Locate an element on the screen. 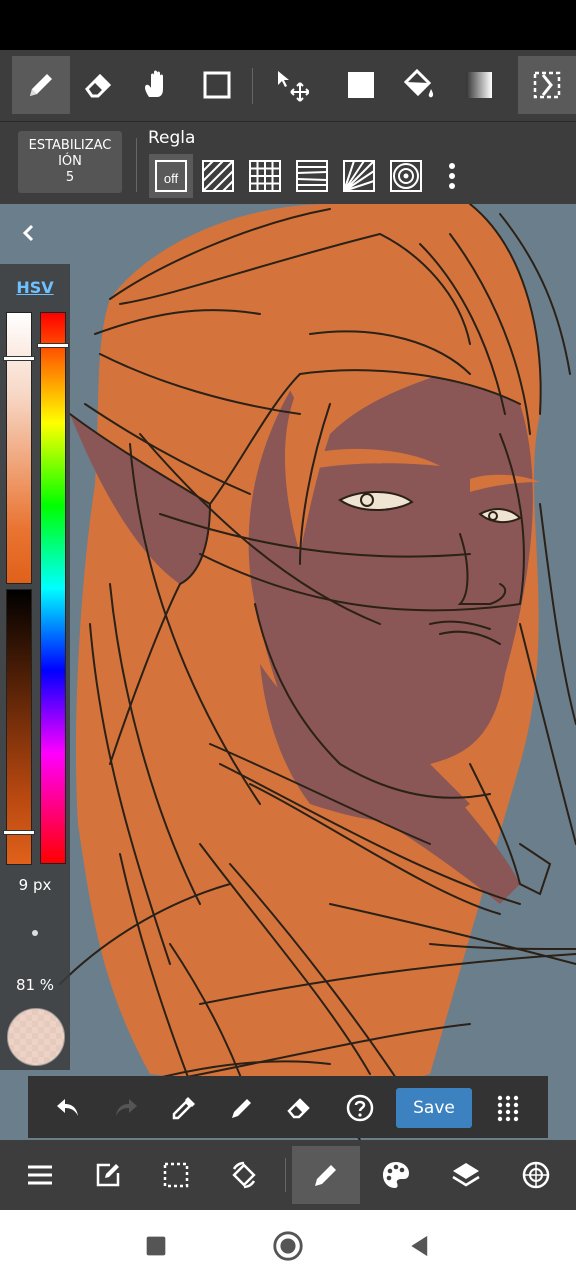  hamburger-menu-icon is located at coordinates (40, 1175).